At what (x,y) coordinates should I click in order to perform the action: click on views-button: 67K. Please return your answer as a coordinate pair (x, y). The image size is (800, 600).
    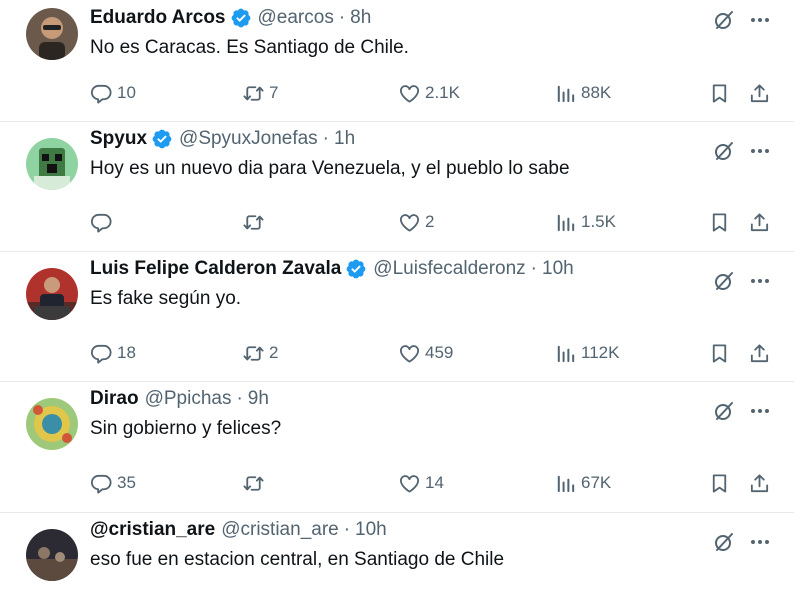
    Looking at the image, I should click on (582, 483).